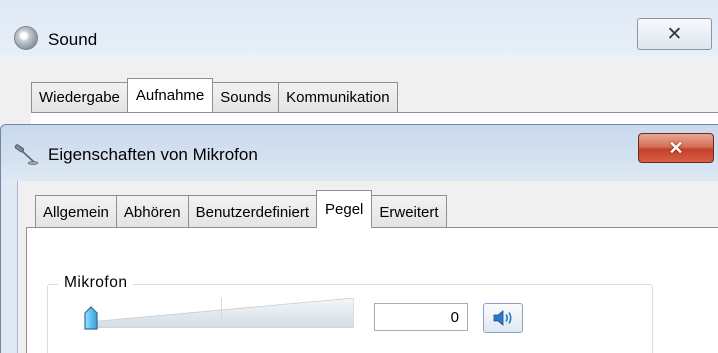 Image resolution: width=718 pixels, height=353 pixels. I want to click on tab-allgemein: Allgemein, so click(76, 211).